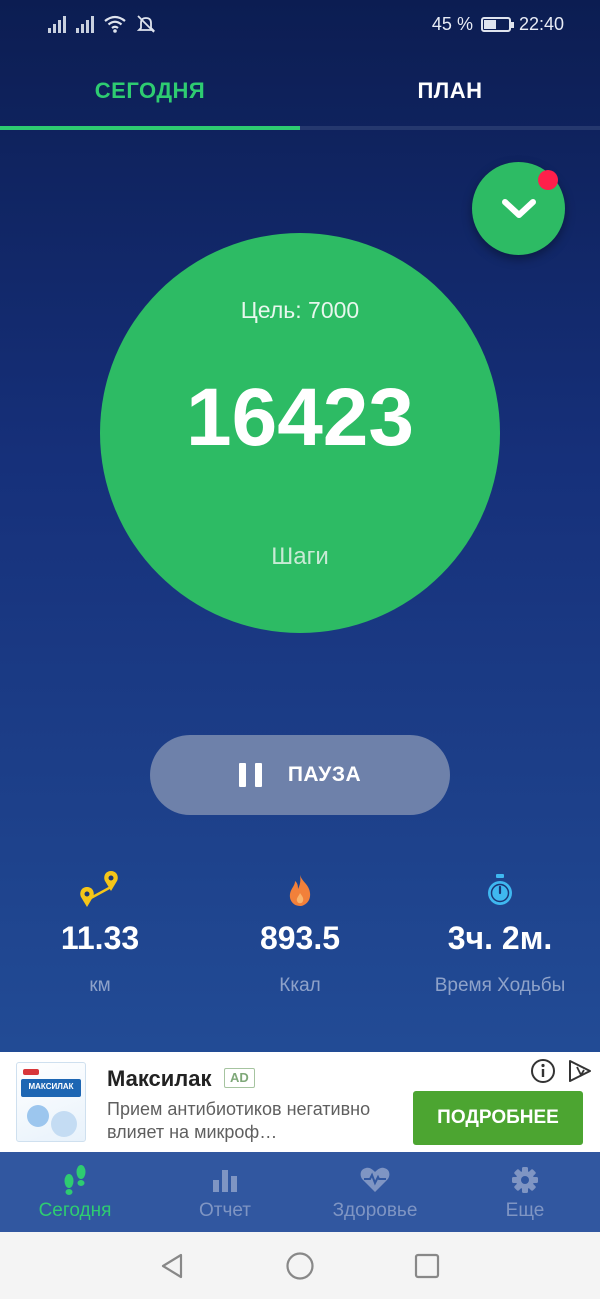  What do you see at coordinates (548, 180) in the screenshot?
I see `notification-dot` at bounding box center [548, 180].